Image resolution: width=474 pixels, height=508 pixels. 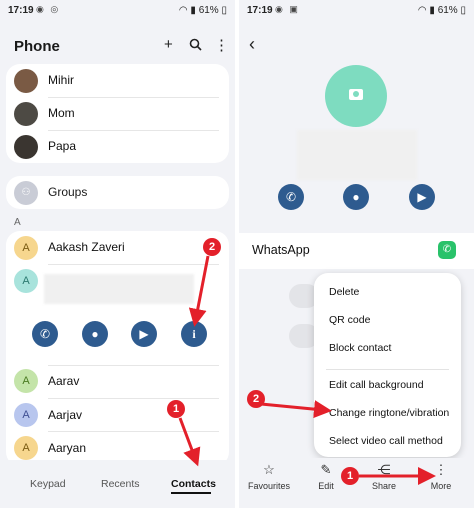 I want to click on favourites-button: ☆ Favourites, so click(x=269, y=476).